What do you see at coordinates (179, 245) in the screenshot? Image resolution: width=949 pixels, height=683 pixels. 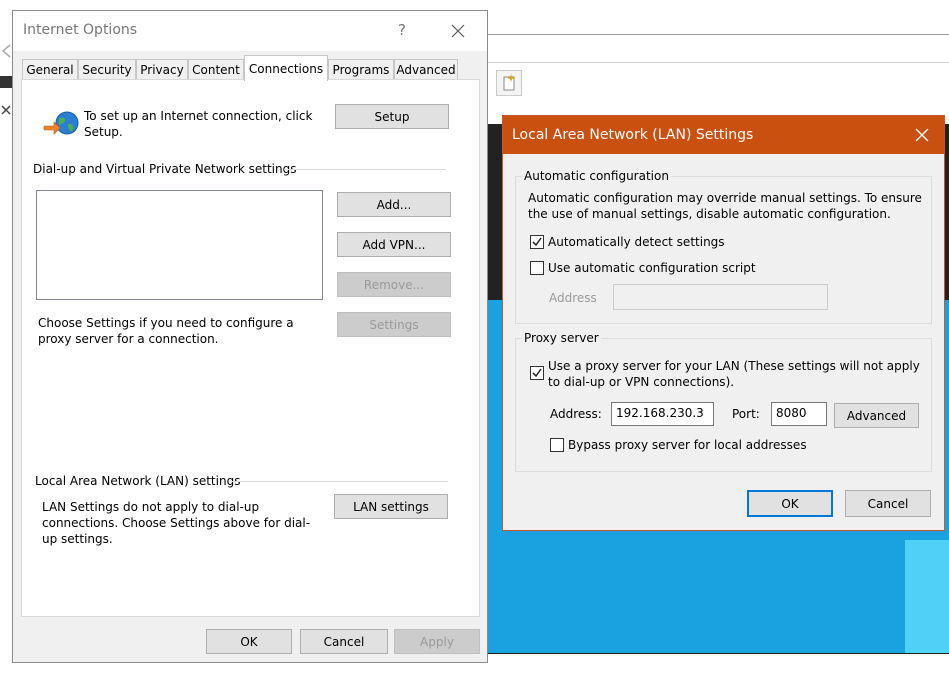 I see `connections-list` at bounding box center [179, 245].